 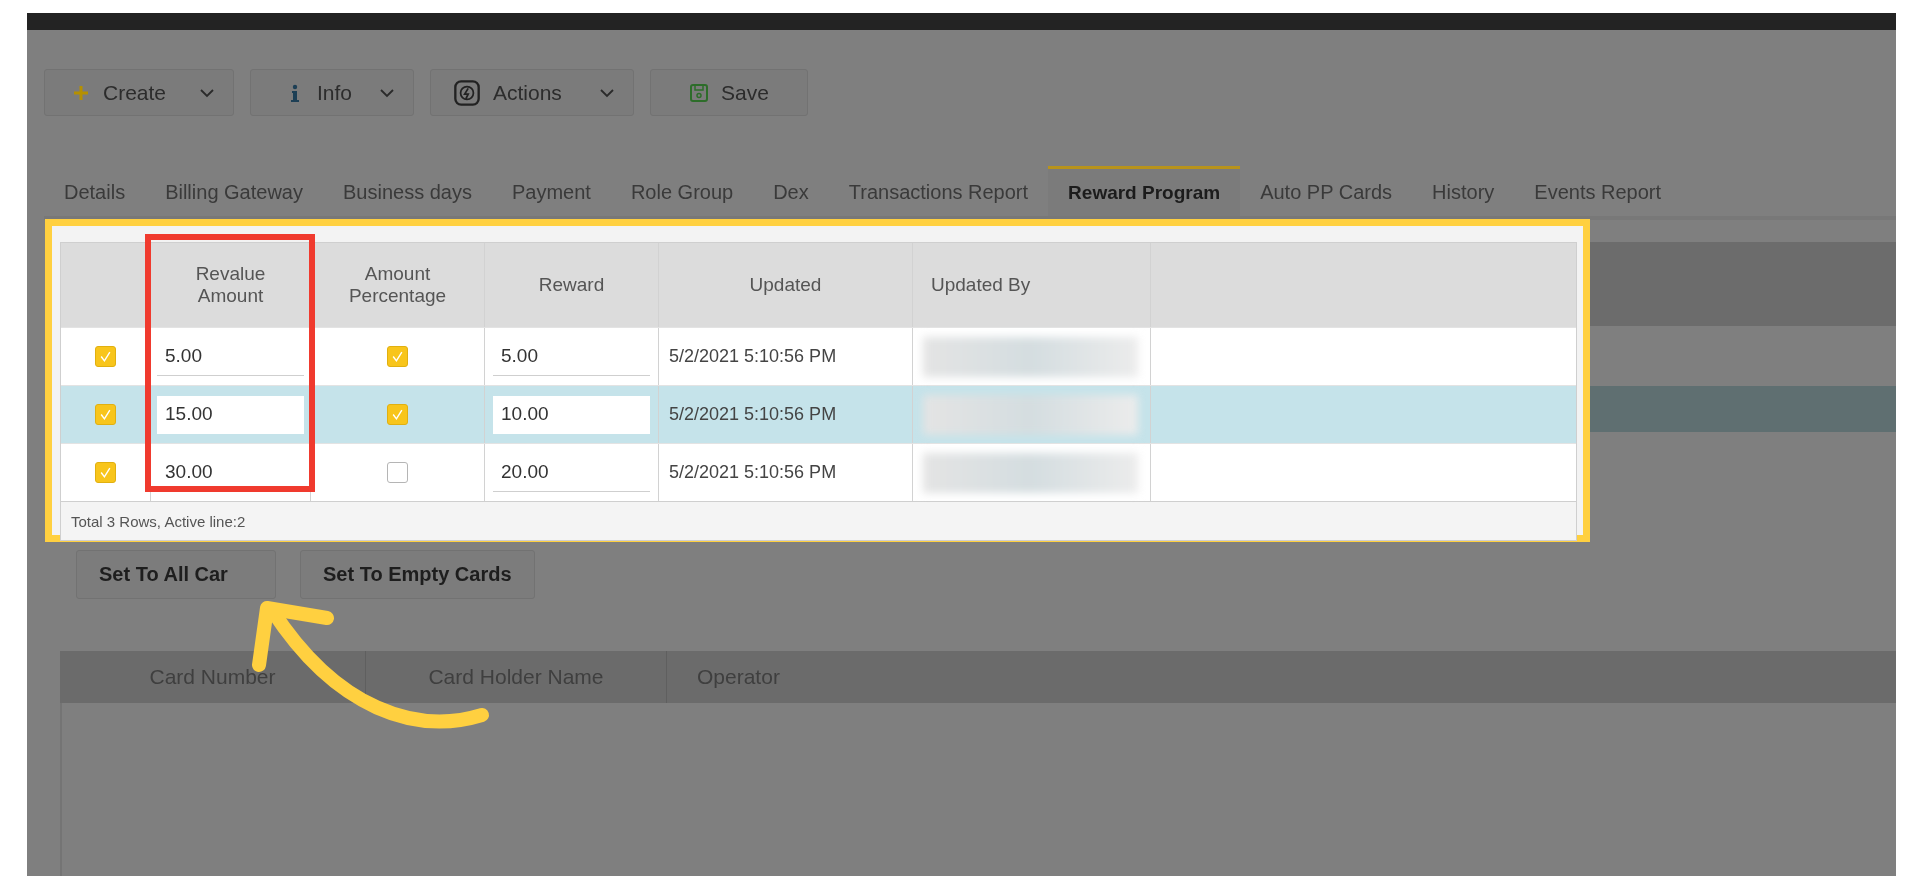 What do you see at coordinates (407, 191) in the screenshot?
I see `tab: Business days` at bounding box center [407, 191].